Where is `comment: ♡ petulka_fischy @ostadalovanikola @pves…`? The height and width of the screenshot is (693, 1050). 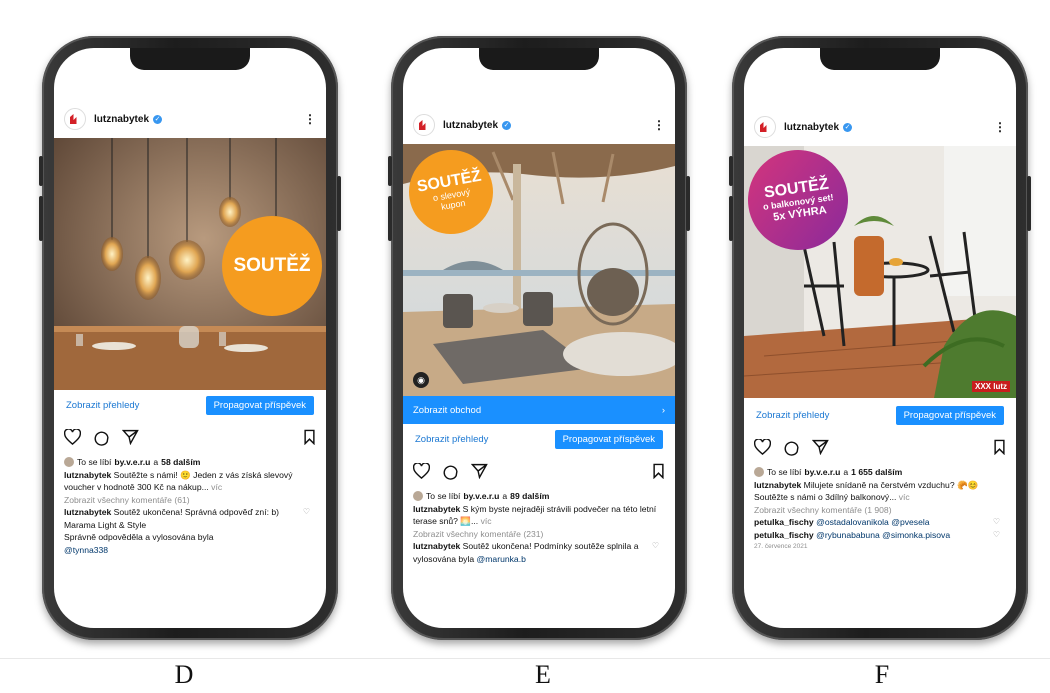
comment: ♡ petulka_fischy @ostadalovanikola @pves… is located at coordinates (877, 522).